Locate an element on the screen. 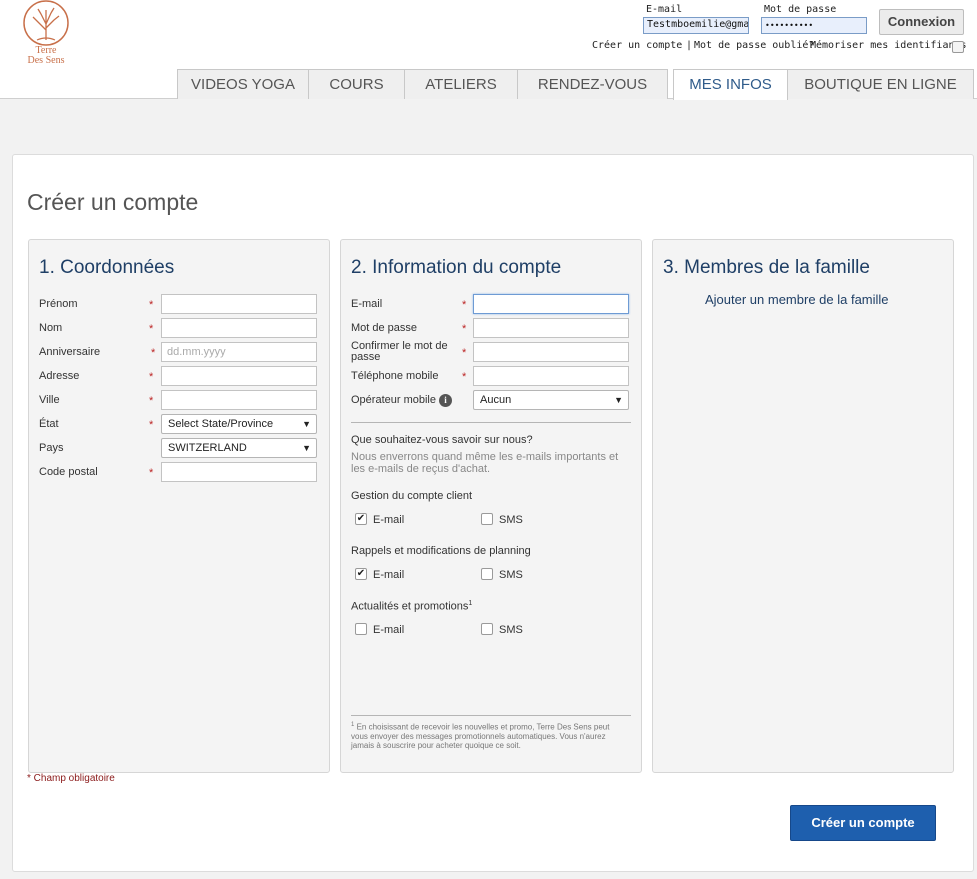  brand-logo: Terre Des Sens is located at coordinates (46, 36).